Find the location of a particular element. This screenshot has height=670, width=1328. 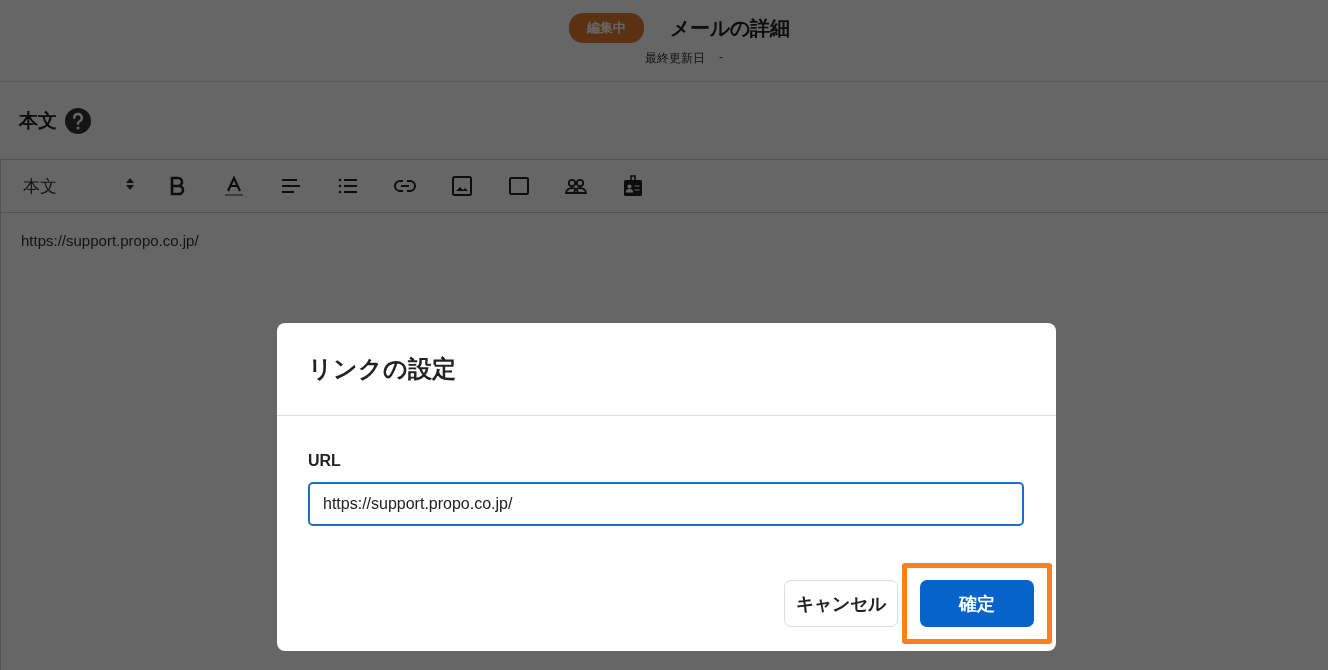

text-color-icon is located at coordinates (234, 186).